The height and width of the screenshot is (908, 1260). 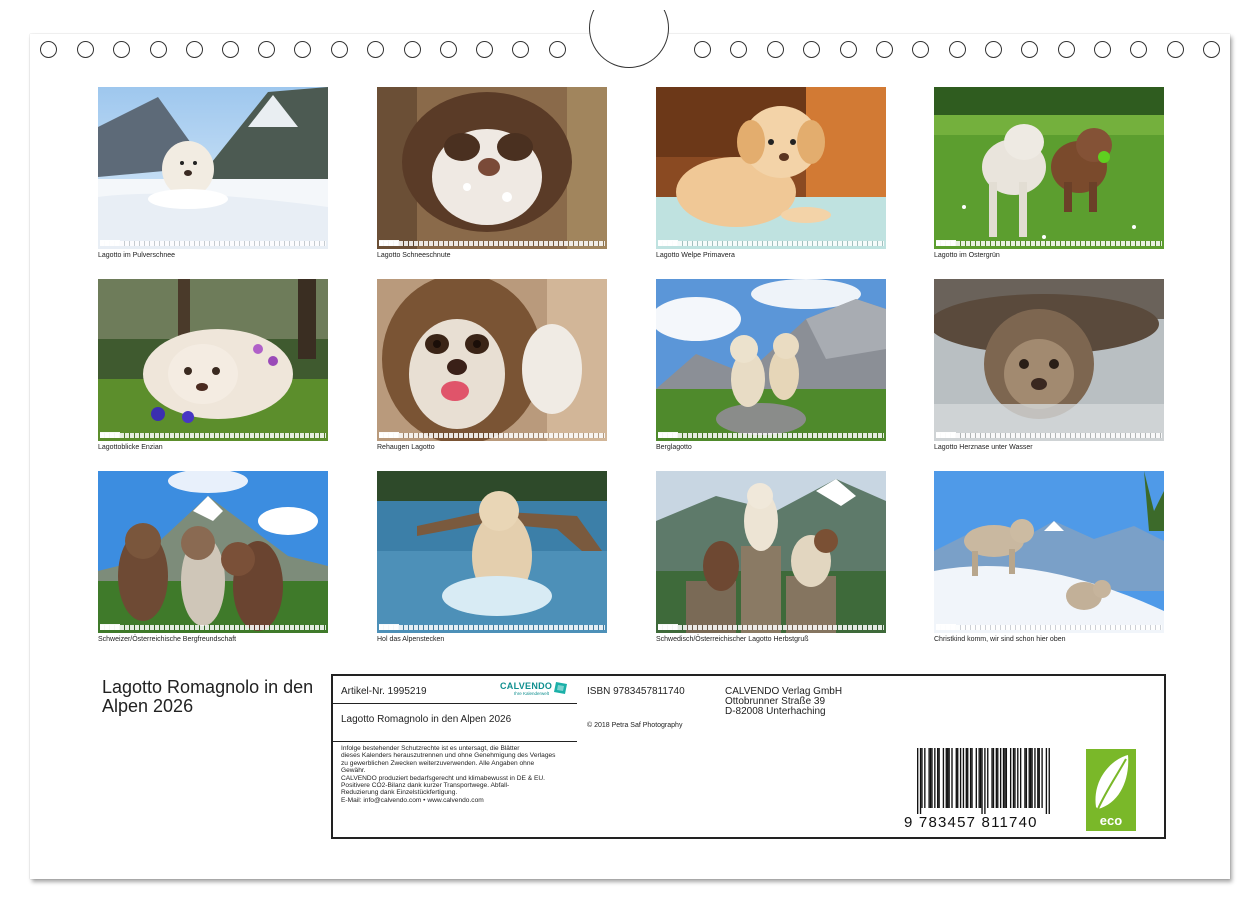 What do you see at coordinates (771, 168) in the screenshot?
I see `month-photo-maerz` at bounding box center [771, 168].